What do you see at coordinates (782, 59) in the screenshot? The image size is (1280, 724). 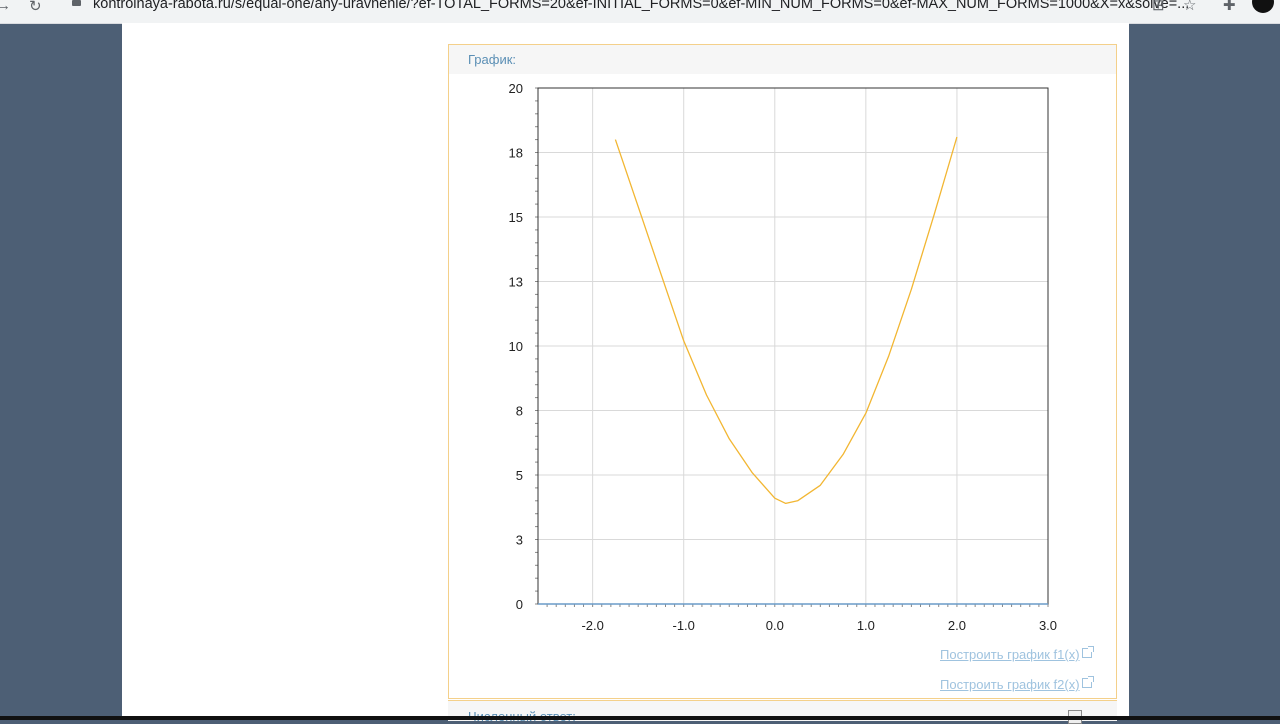 I see `graph-card-header: График:` at bounding box center [782, 59].